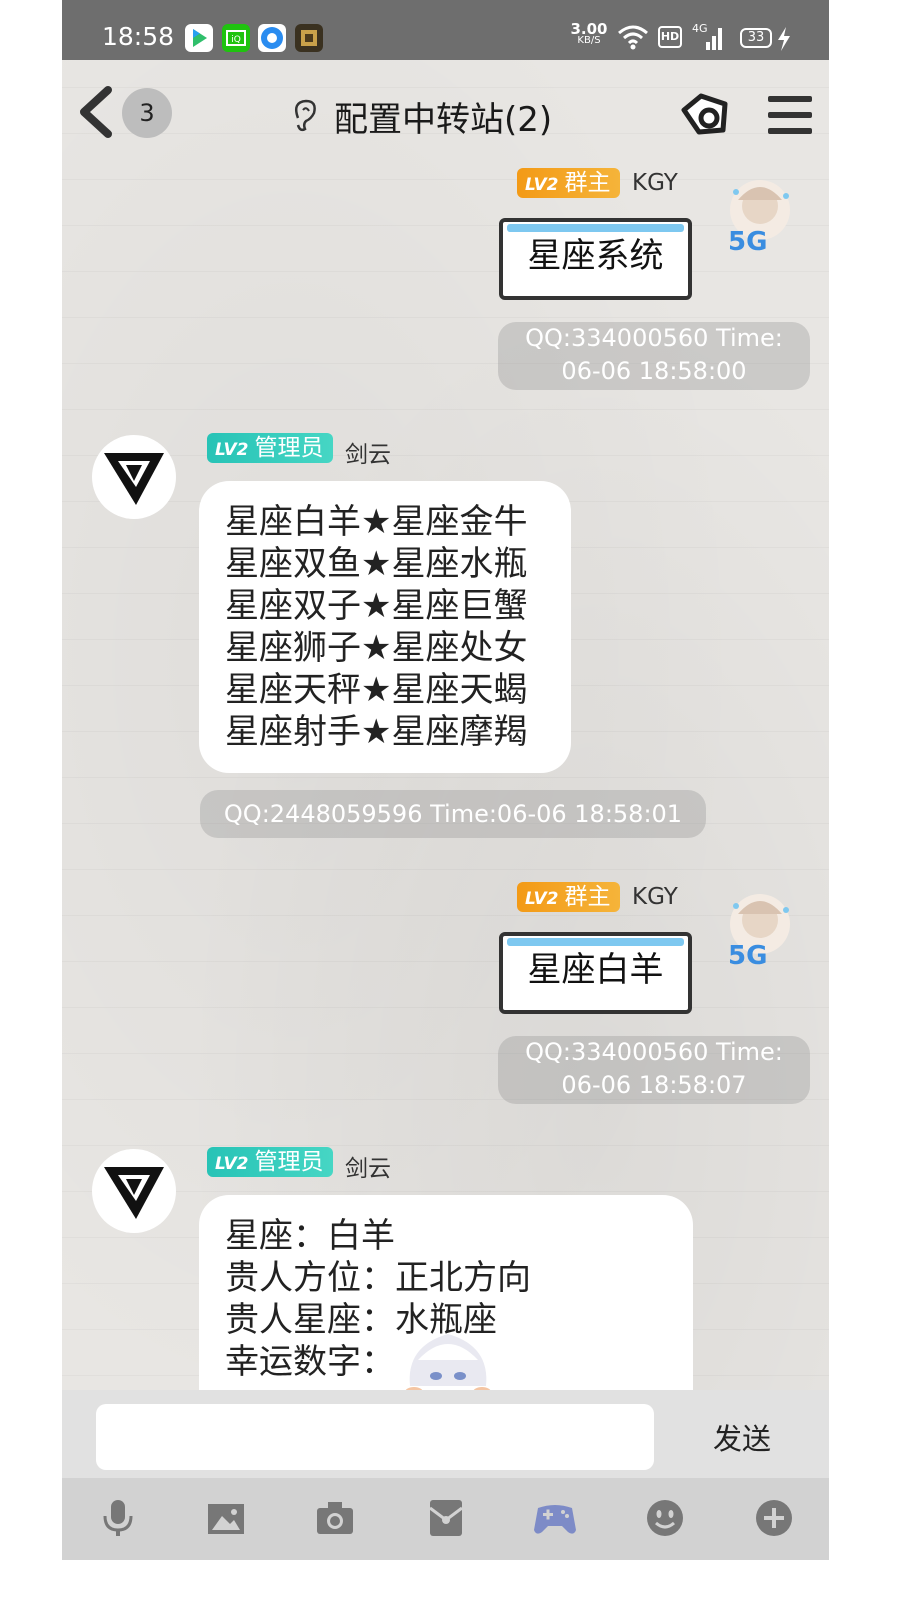 The image size is (900, 1600). What do you see at coordinates (376, 606) in the screenshot?
I see `message-line: 星座双子★星座巨蟹` at bounding box center [376, 606].